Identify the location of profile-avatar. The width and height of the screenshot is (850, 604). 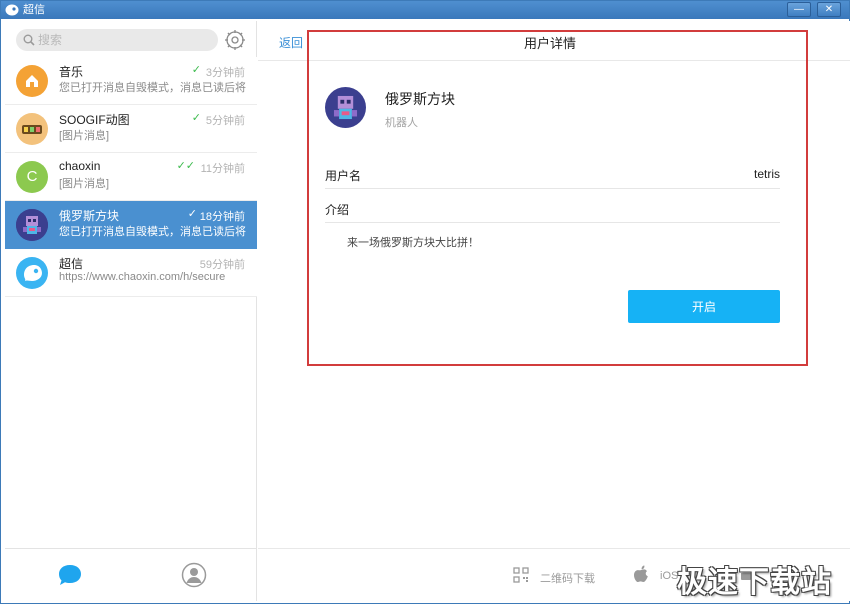
(345, 107).